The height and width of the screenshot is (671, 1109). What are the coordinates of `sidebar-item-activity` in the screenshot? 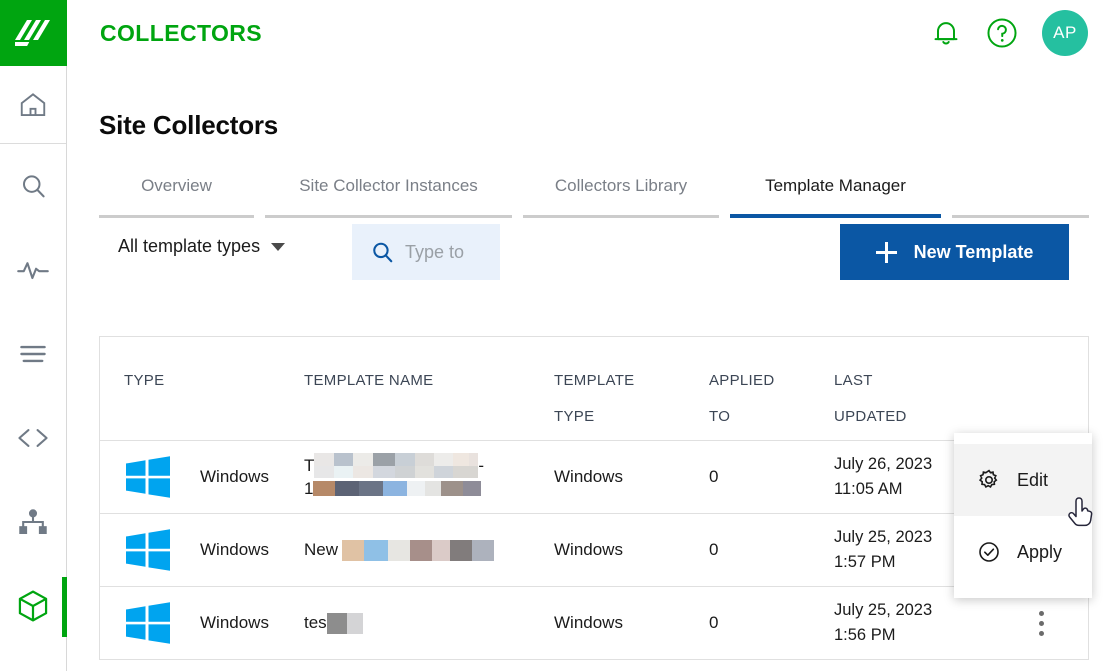 It's located at (33, 270).